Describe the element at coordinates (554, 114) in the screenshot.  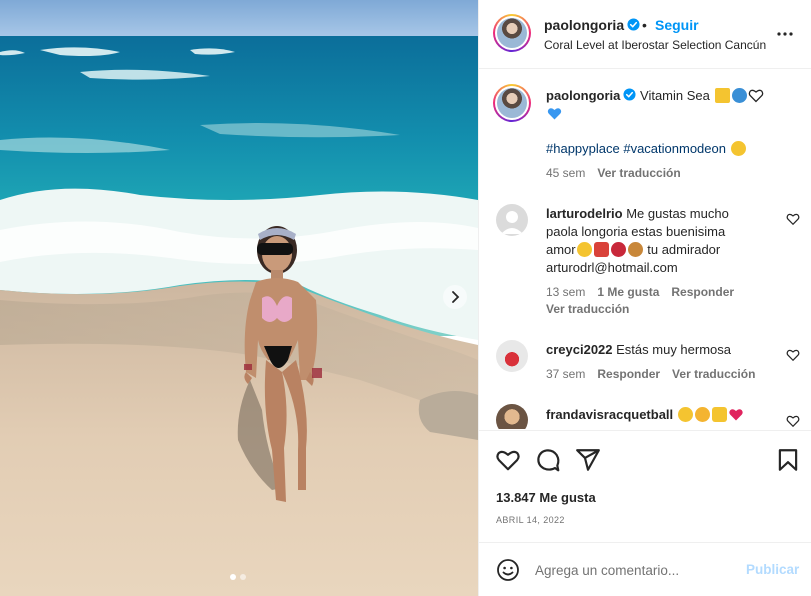
I see `blue-heart-icon` at that location.